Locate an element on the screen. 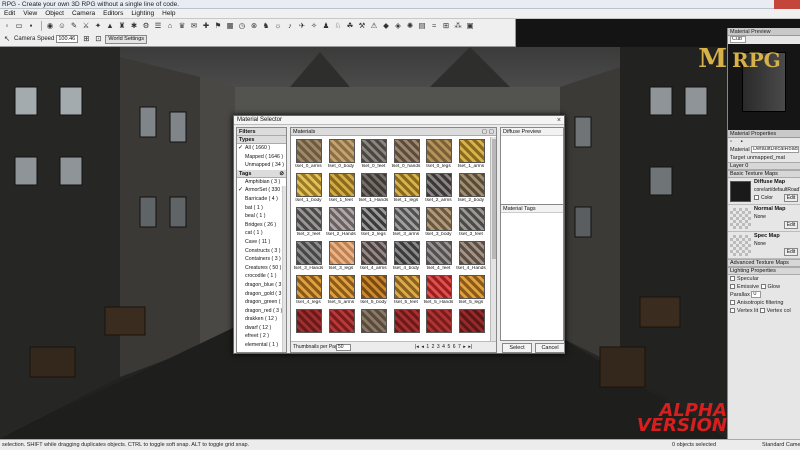 Image resolution: width=800 pixels, height=450 pixels. material-tile: tset_5_legs is located at coordinates (471, 290).